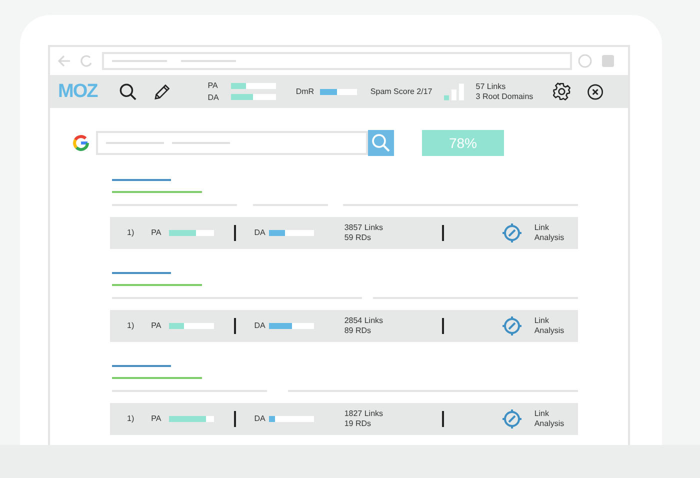  I want to click on rds-count: 89 RDs, so click(358, 331).